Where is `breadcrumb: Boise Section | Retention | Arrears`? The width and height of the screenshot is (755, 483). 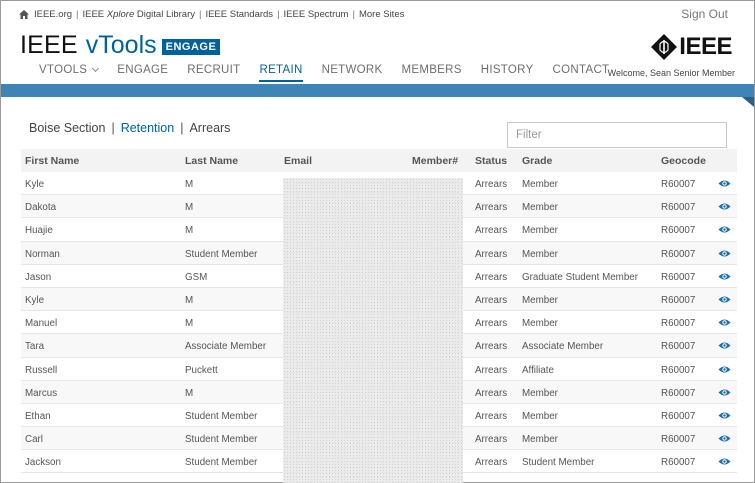 breadcrumb: Boise Section | Retention | Arrears is located at coordinates (129, 128).